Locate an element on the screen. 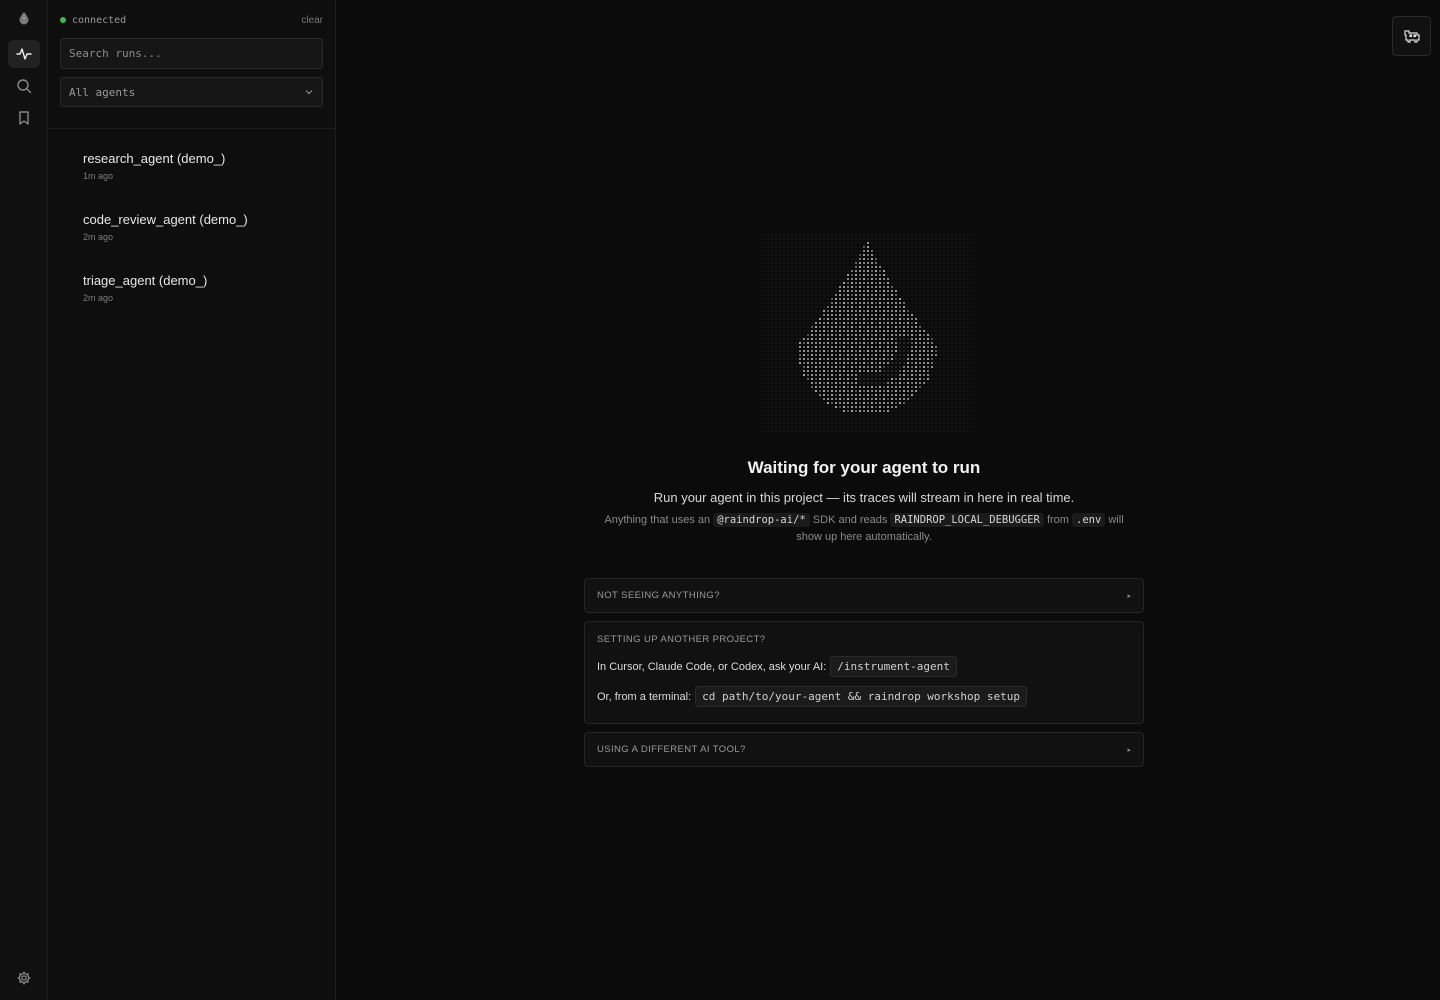 The height and width of the screenshot is (1000, 1440). run-list-item: research_agent (demo_) 1m ago is located at coordinates (191, 175).